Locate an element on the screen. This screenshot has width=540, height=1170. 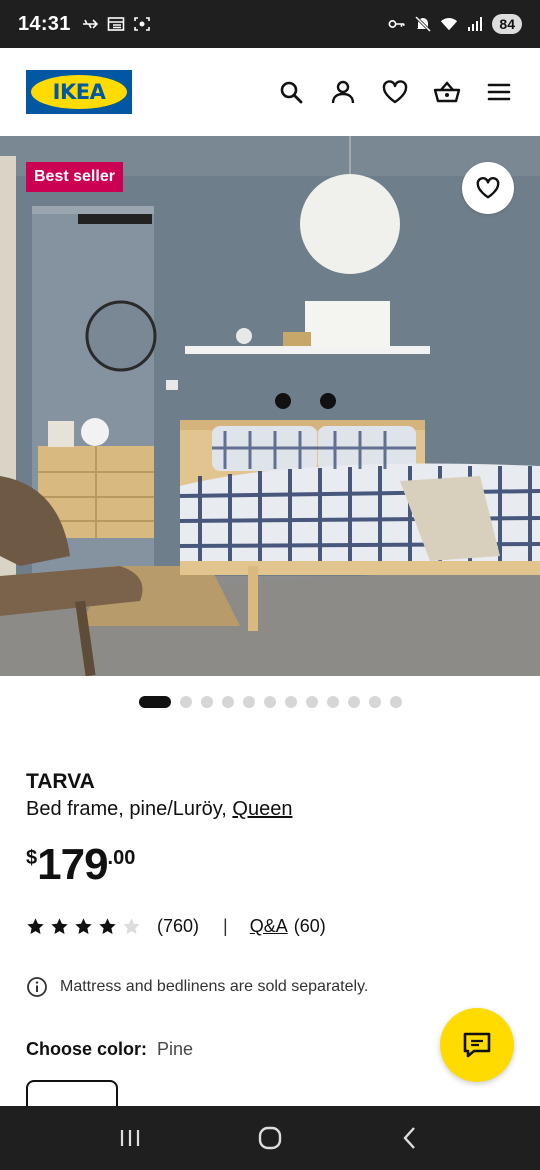
carousel-indicator is located at coordinates (270, 702).